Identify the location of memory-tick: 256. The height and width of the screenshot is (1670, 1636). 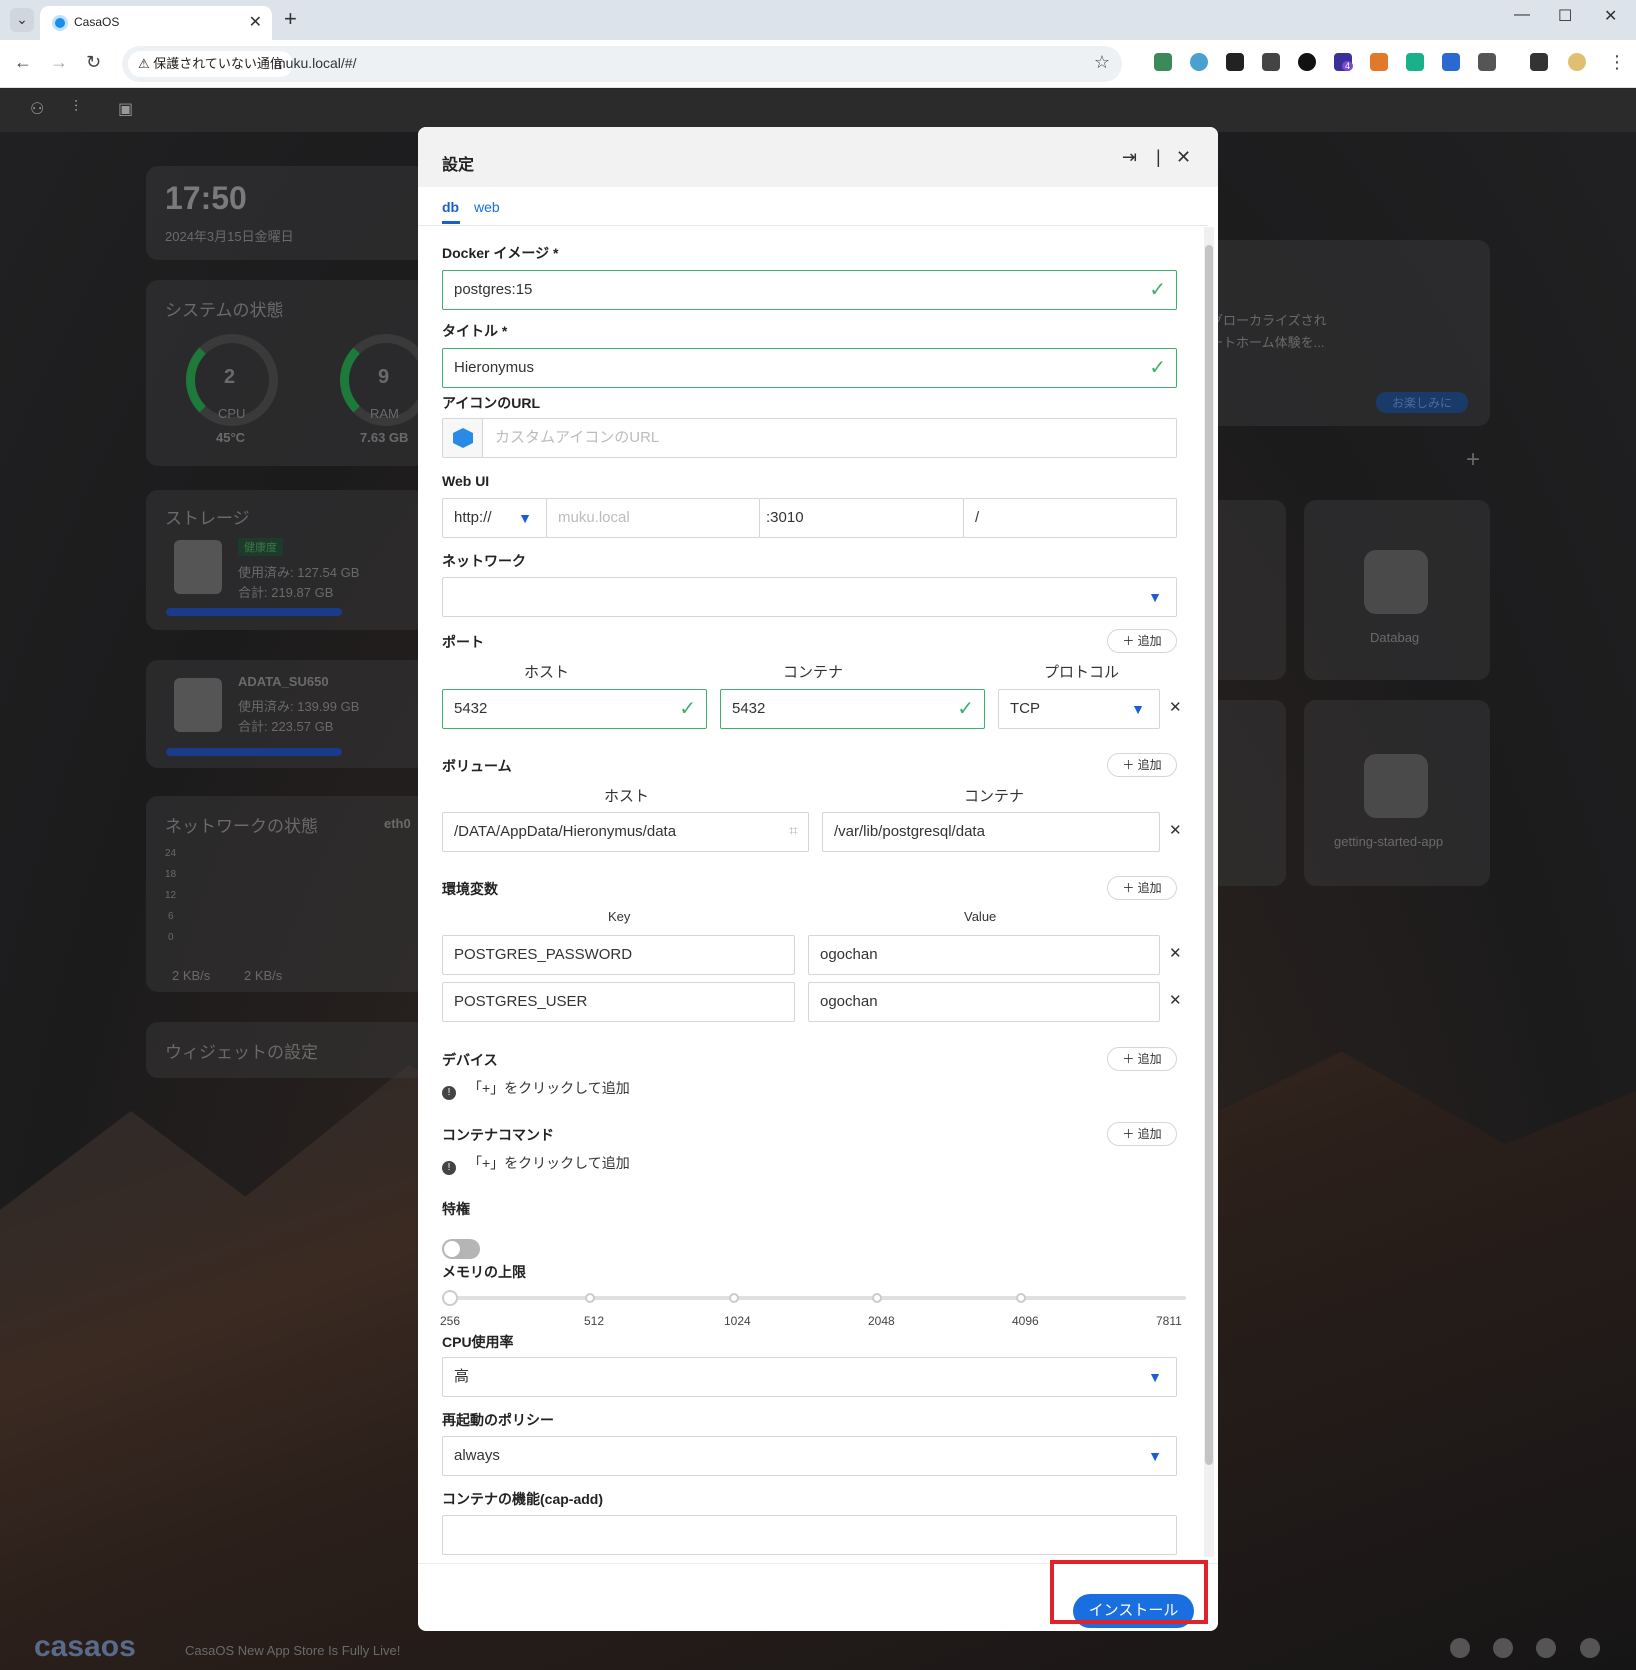
(450, 1321).